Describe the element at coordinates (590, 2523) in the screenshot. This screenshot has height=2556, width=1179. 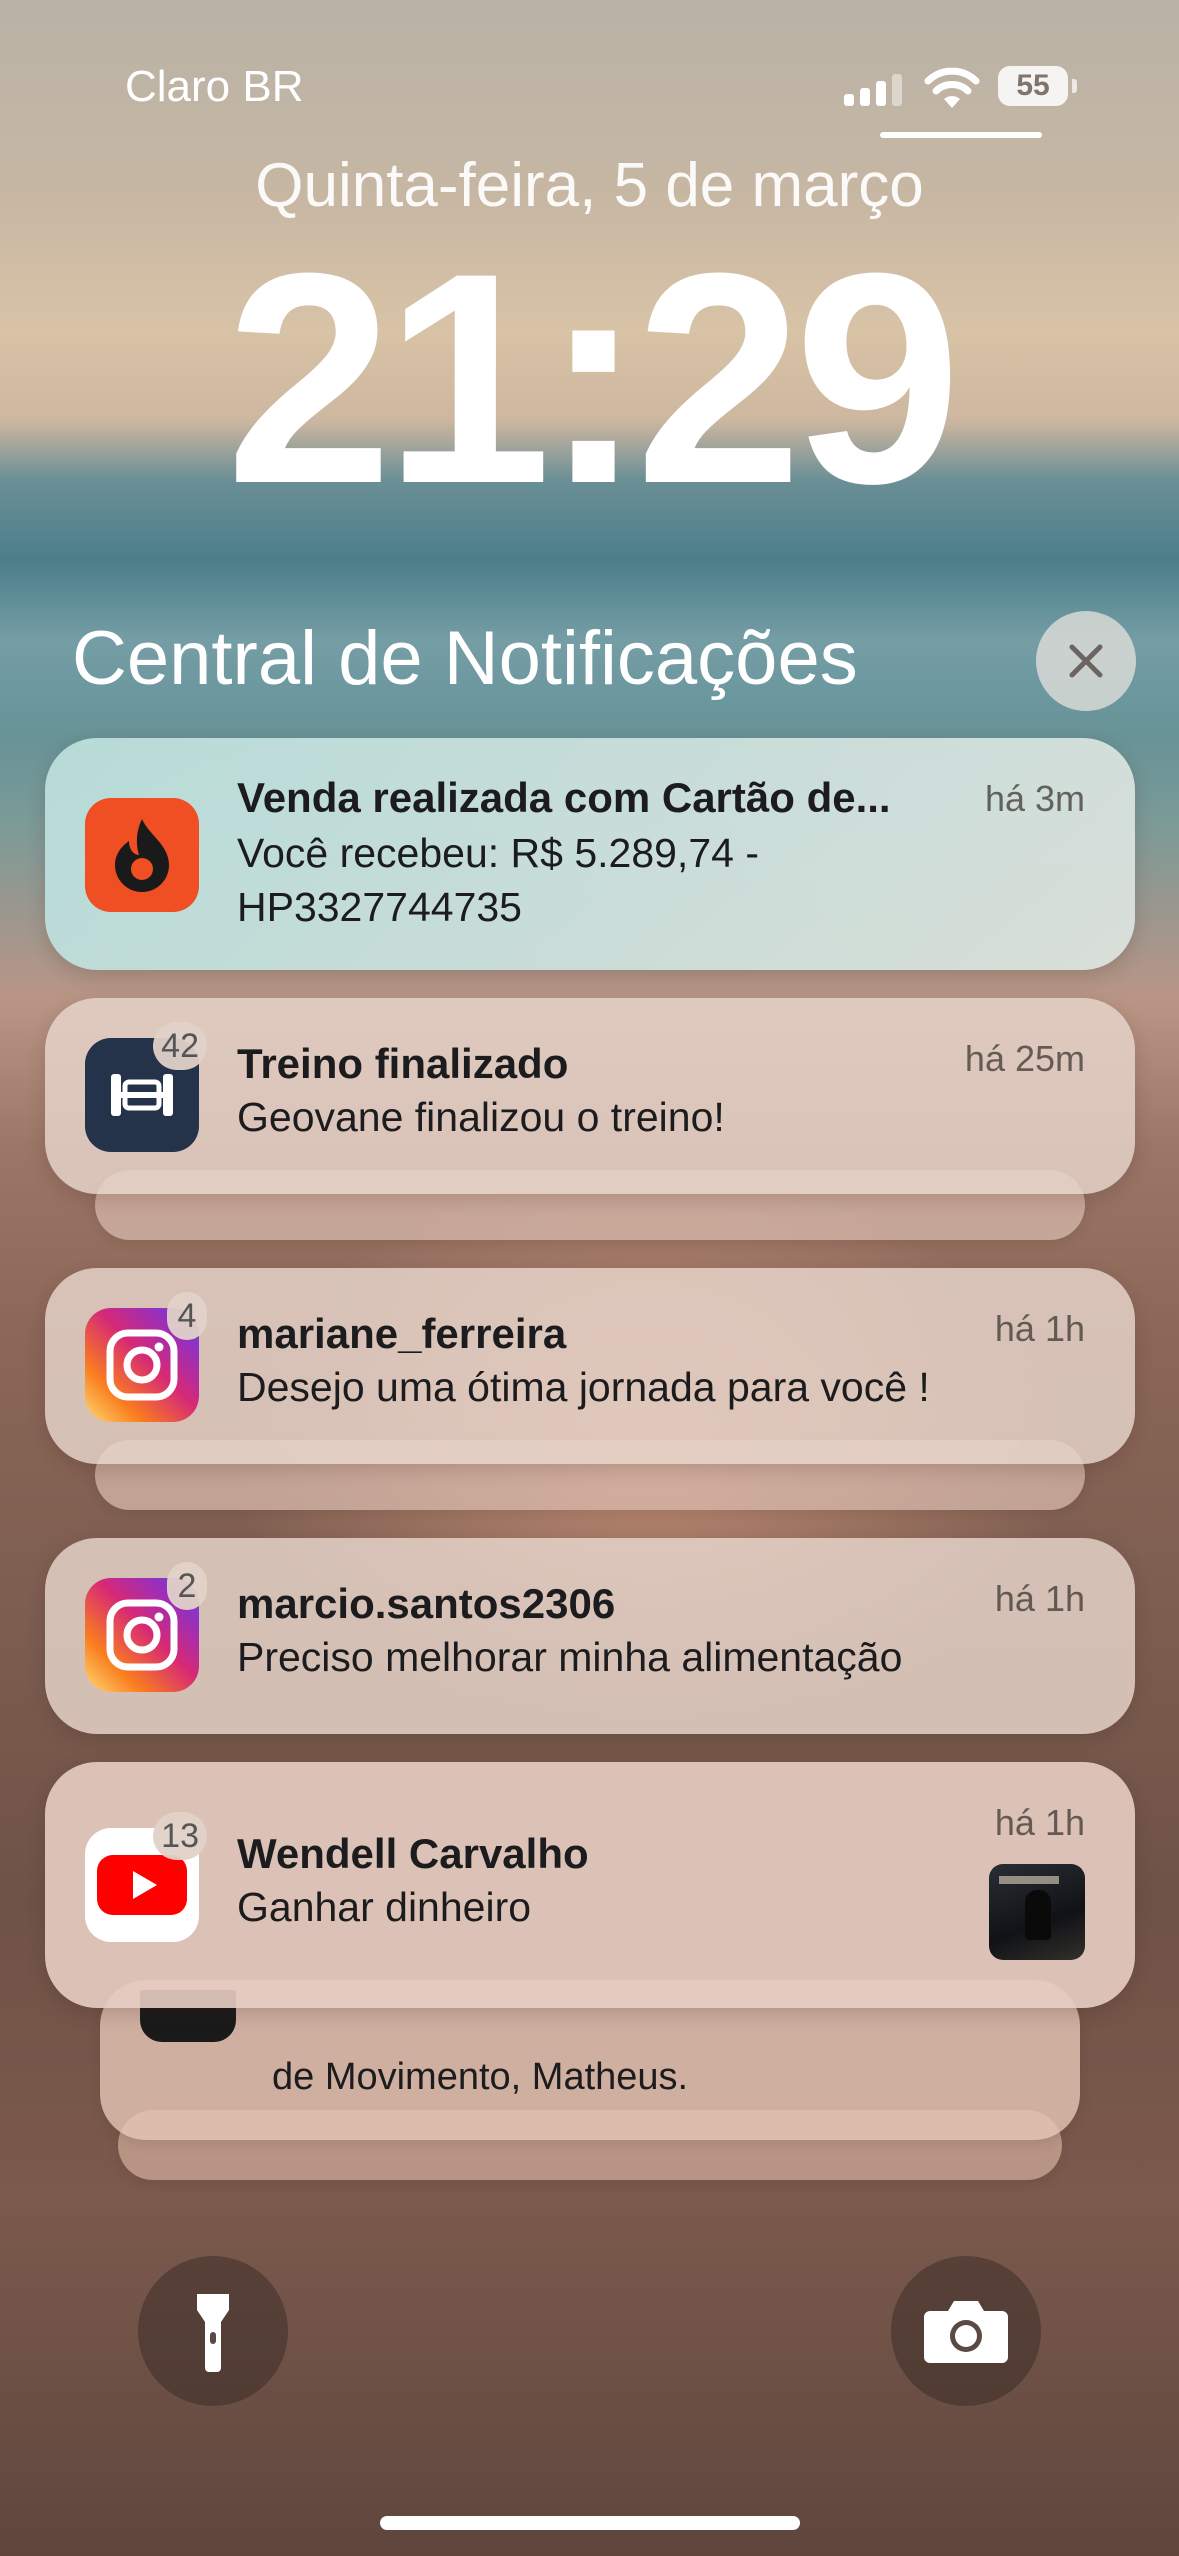
I see `home-indicator` at that location.